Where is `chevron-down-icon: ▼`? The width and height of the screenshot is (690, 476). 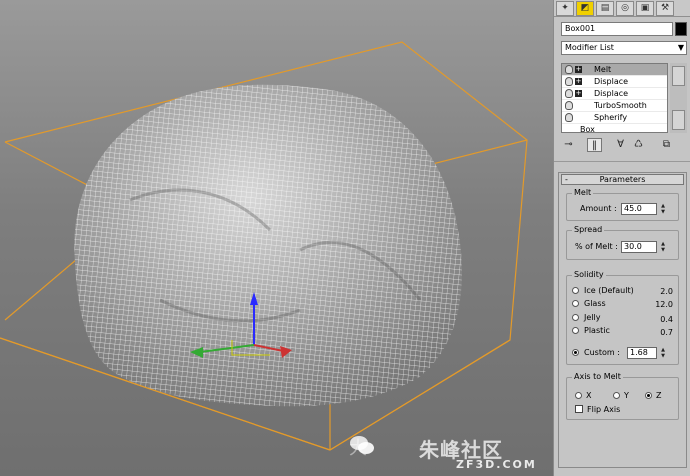
chevron-down-icon: ▼ is located at coordinates (680, 47).